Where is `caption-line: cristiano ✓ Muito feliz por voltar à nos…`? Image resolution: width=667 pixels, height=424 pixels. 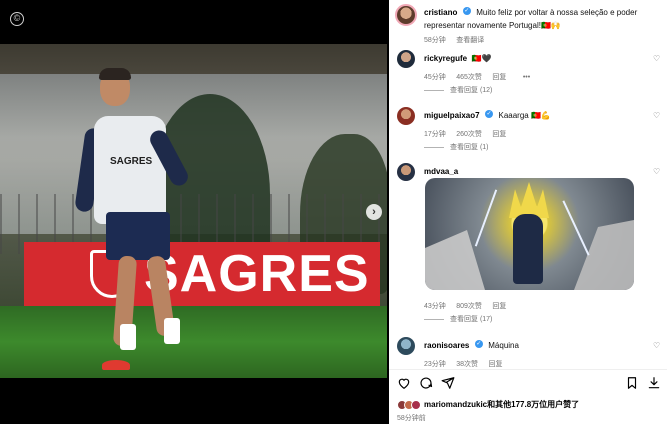
caption-line: cristiano ✓ Muito feliz por voltar à nos… is located at coordinates (542, 18).